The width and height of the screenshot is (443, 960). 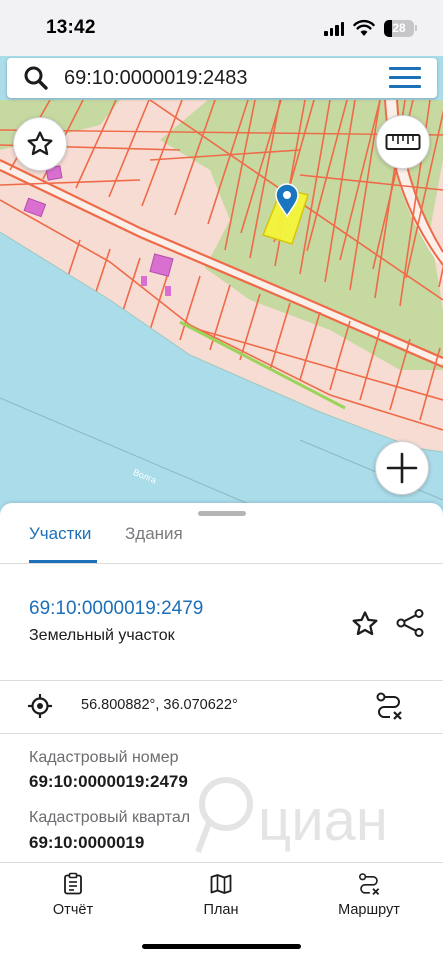 I want to click on hamburger-menu-icon, so click(x=405, y=78).